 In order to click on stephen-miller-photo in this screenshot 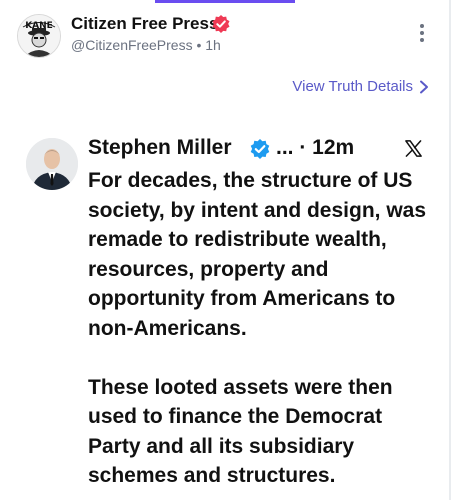, I will do `click(52, 164)`.